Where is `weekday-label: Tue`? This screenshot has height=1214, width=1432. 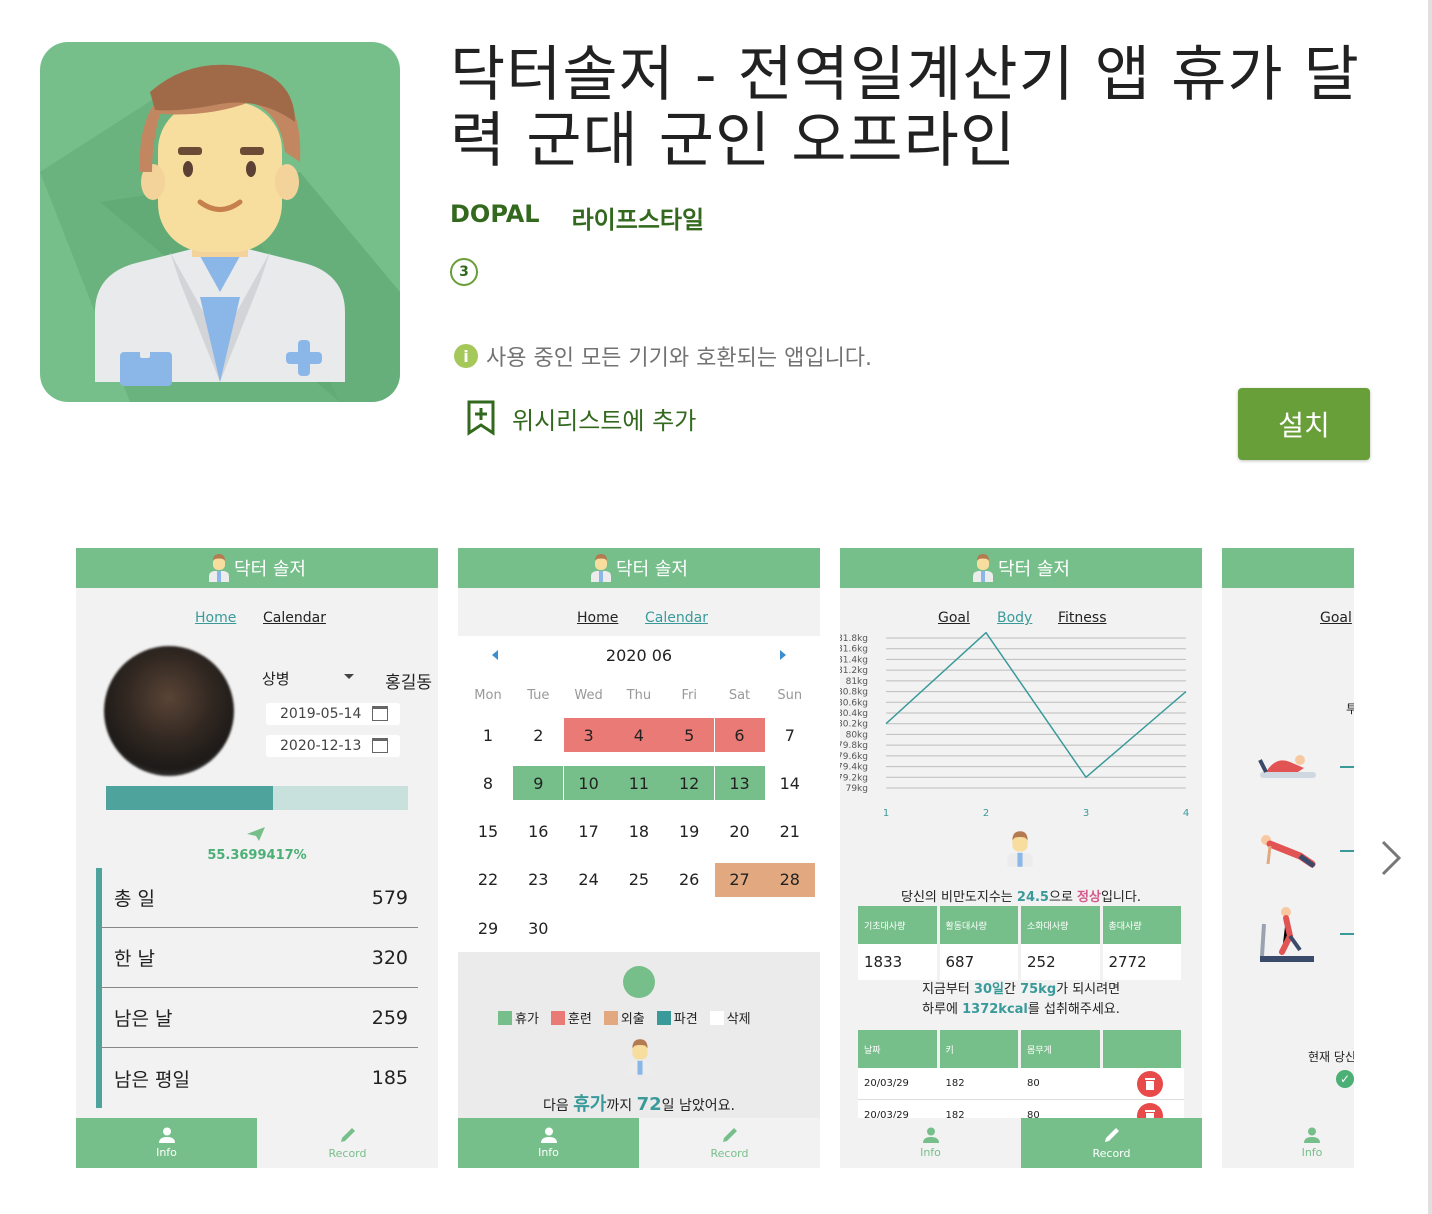 weekday-label: Tue is located at coordinates (538, 695).